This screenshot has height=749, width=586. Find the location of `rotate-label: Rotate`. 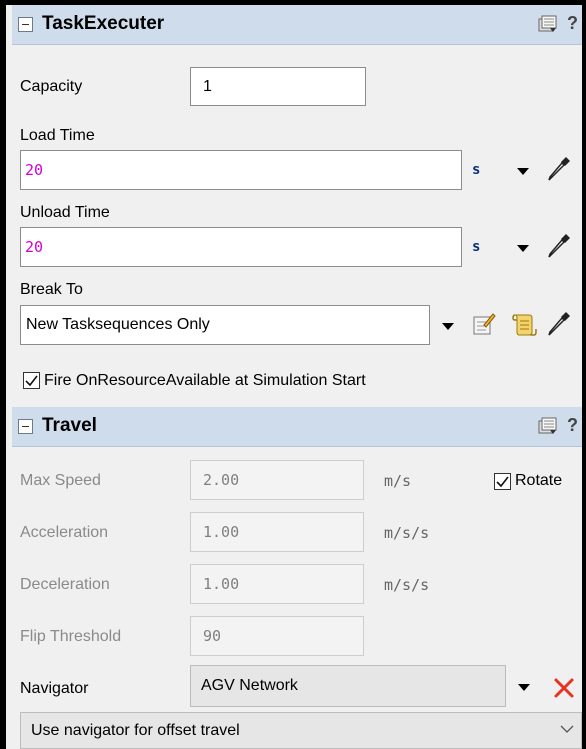

rotate-label: Rotate is located at coordinates (539, 480).